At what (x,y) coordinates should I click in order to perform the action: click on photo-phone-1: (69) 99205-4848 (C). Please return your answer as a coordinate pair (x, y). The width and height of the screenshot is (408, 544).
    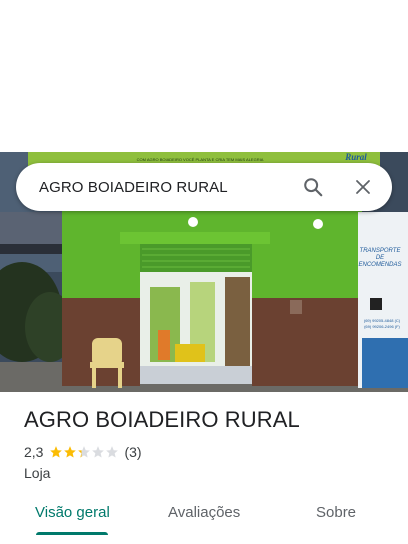
    Looking at the image, I should click on (382, 320).